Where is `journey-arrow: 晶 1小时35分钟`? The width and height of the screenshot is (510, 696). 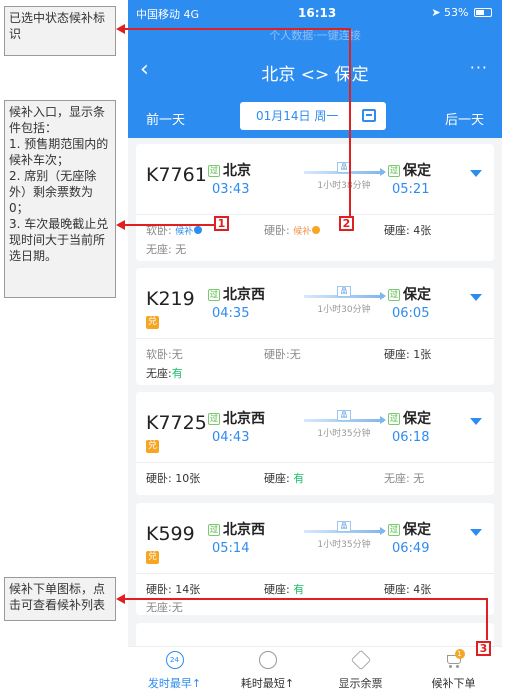 journey-arrow: 晶 1小时35分钟 is located at coordinates (345, 536).